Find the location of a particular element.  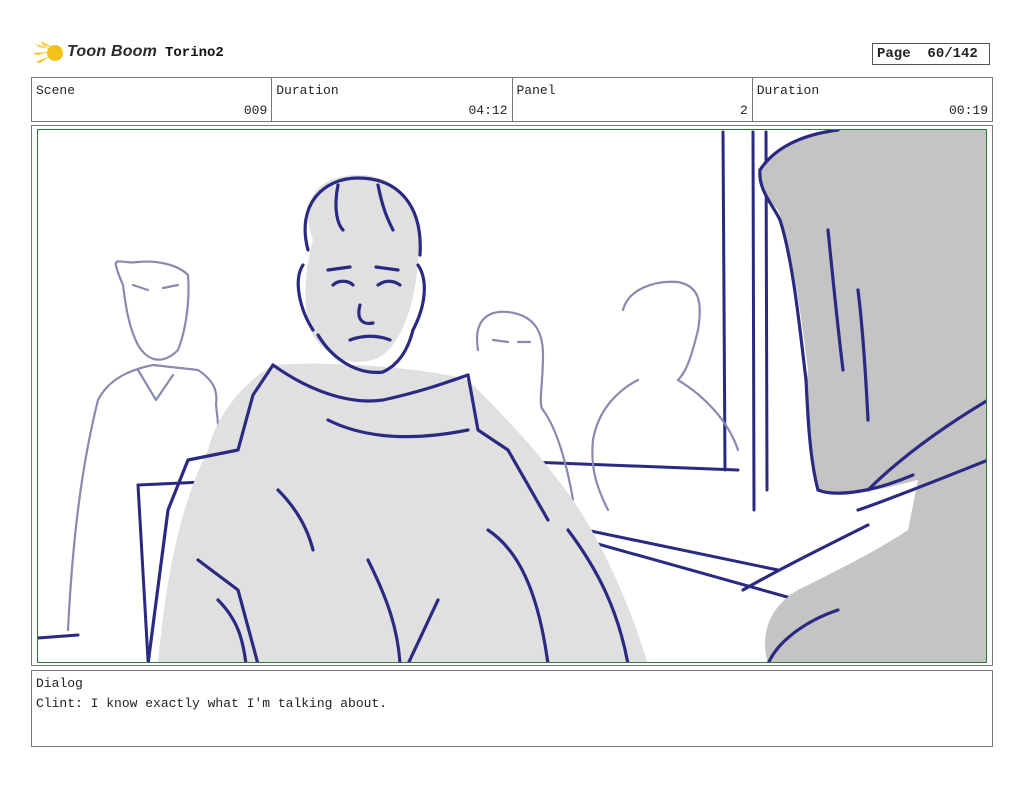

scene-value: 009 is located at coordinates (255, 110).